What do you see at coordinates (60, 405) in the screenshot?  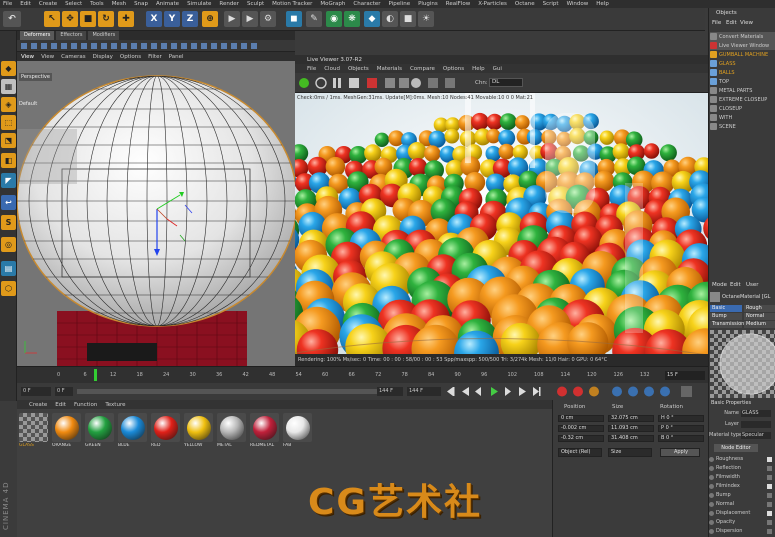 I see `mat-menu-edit: Edit` at bounding box center [60, 405].